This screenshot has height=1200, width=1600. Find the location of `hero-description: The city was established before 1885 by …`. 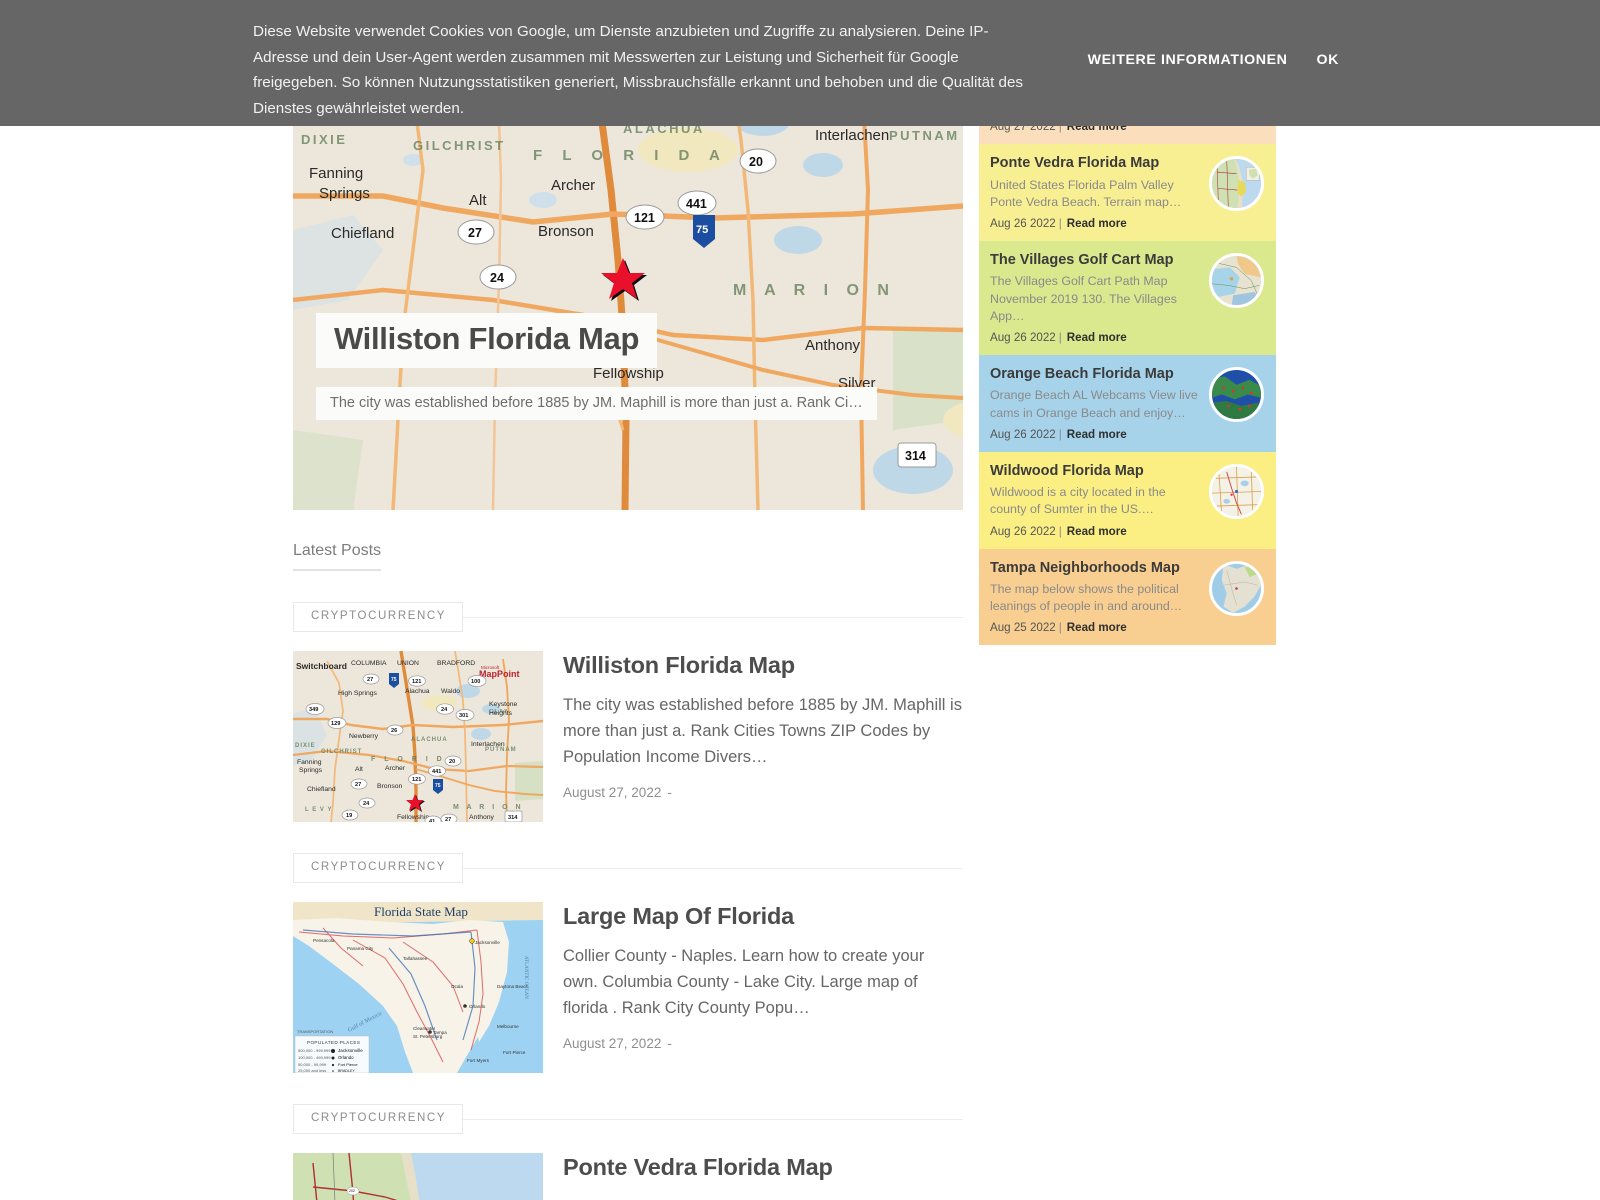

hero-description: The city was established before 1885 by … is located at coordinates (596, 403).